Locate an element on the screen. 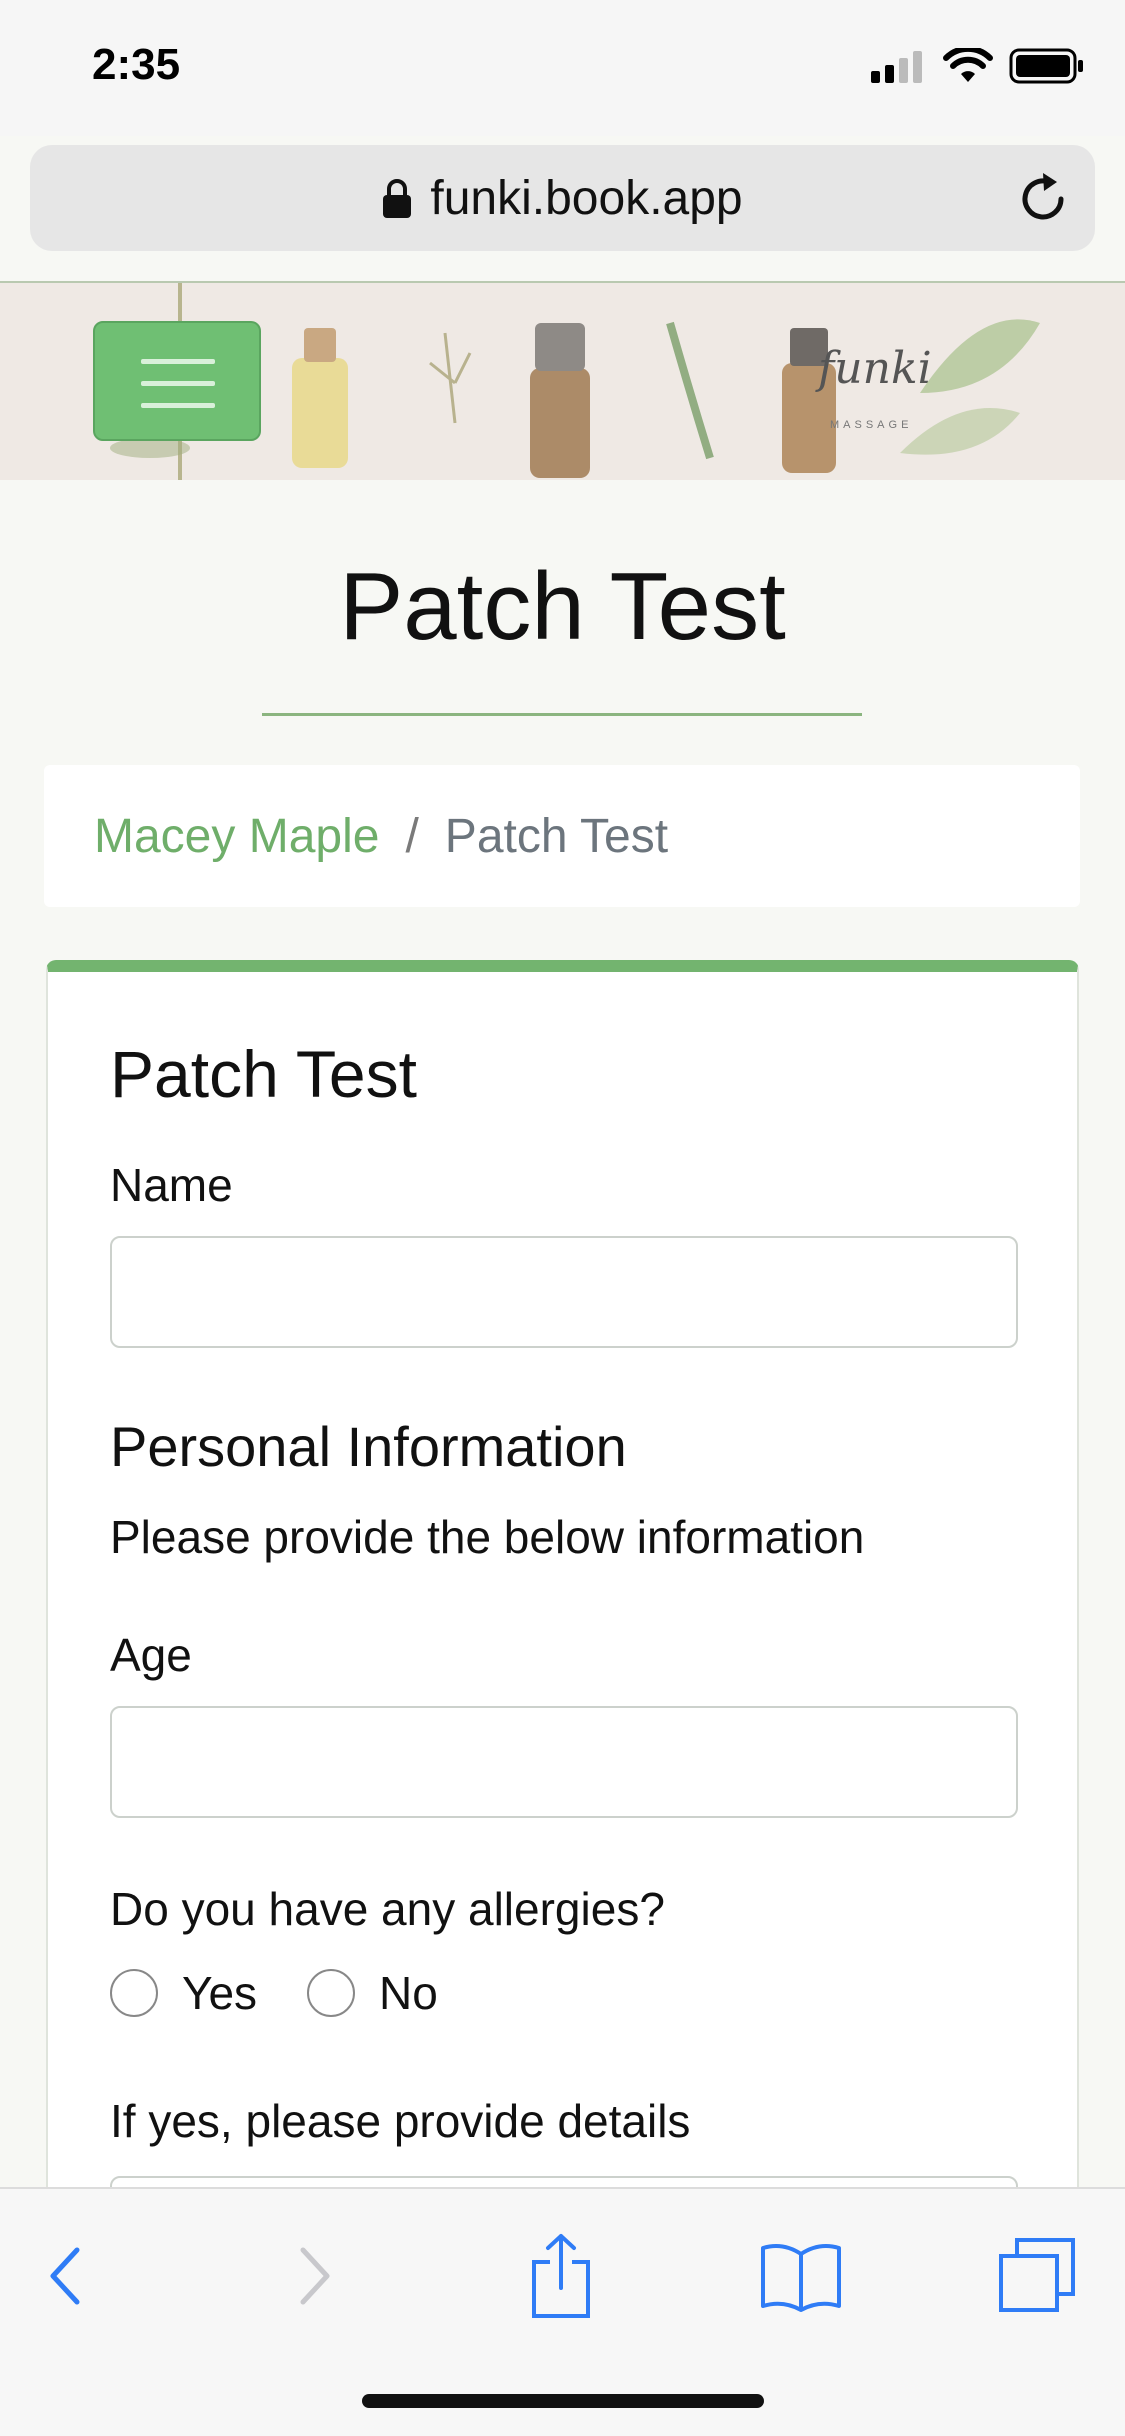  status-time: 2:35 is located at coordinates (136, 64).